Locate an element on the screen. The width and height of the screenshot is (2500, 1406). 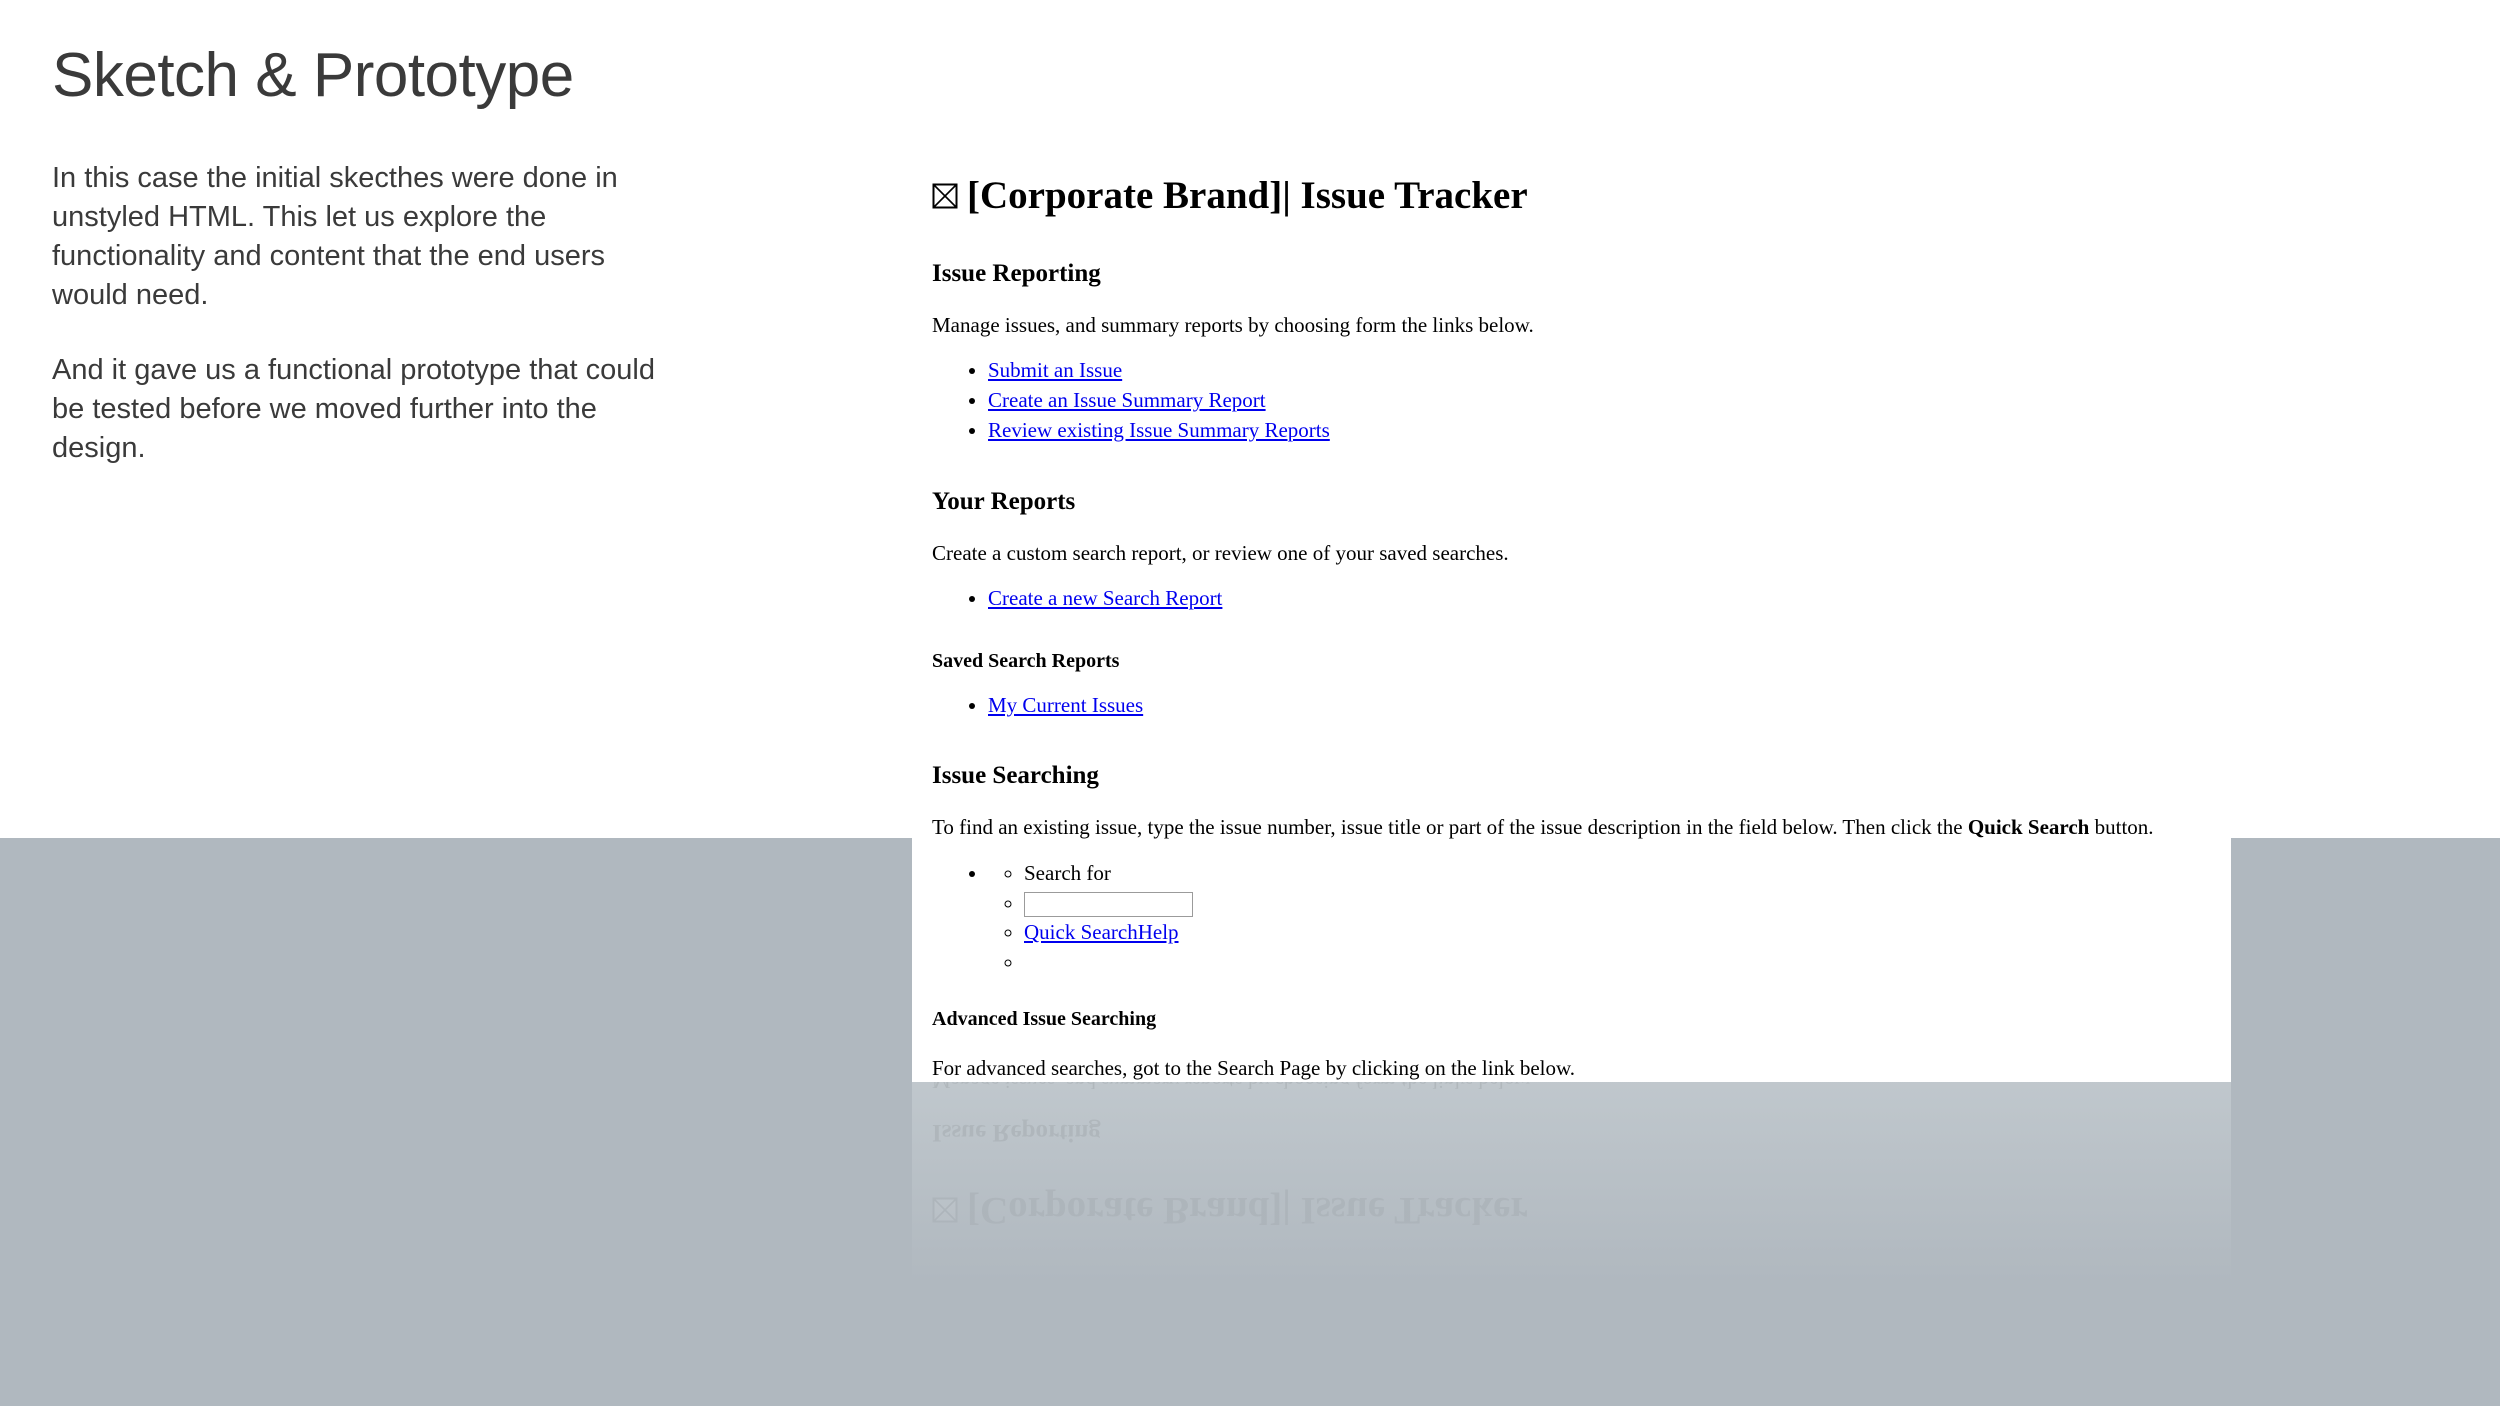
link-review-existing-issue-summary-reports: Review existing Issue Summary Reports is located at coordinates (1159, 430).